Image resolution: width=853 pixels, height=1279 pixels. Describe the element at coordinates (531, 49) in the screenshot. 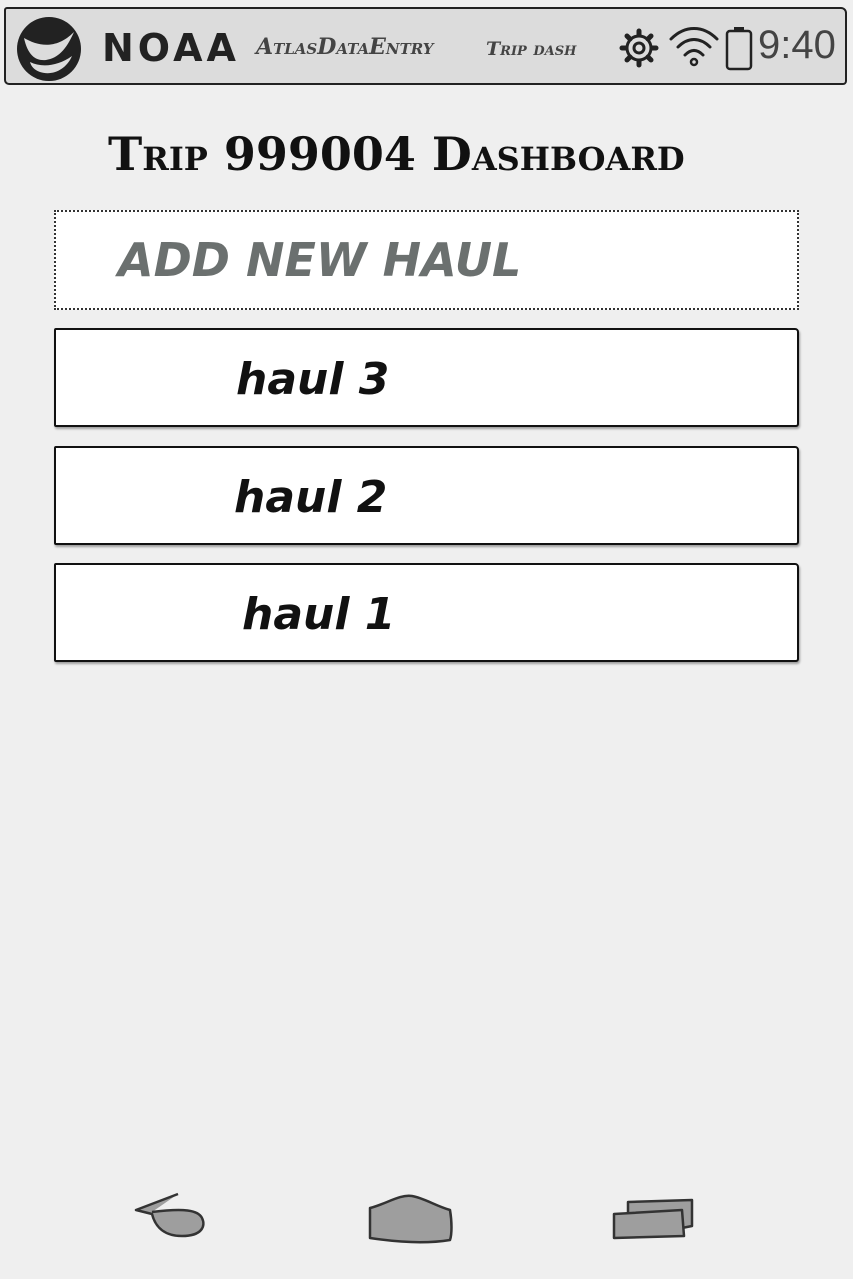

I see `screen-name: Trip dash` at that location.